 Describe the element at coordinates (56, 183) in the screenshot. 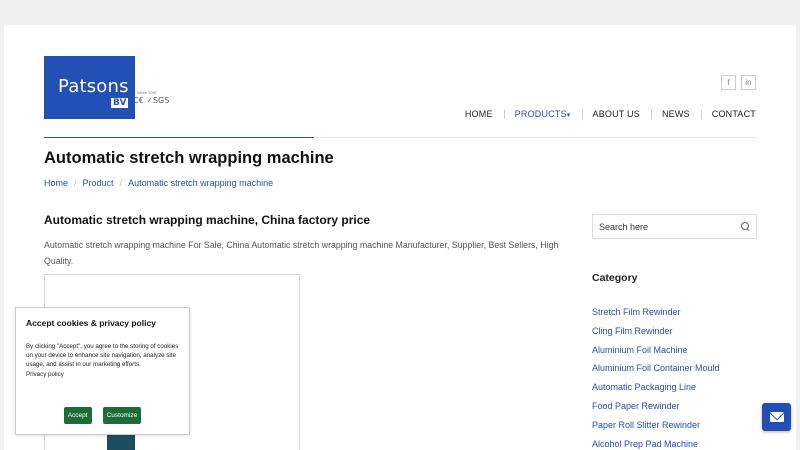

I see `breadcrumb-home: Home` at that location.